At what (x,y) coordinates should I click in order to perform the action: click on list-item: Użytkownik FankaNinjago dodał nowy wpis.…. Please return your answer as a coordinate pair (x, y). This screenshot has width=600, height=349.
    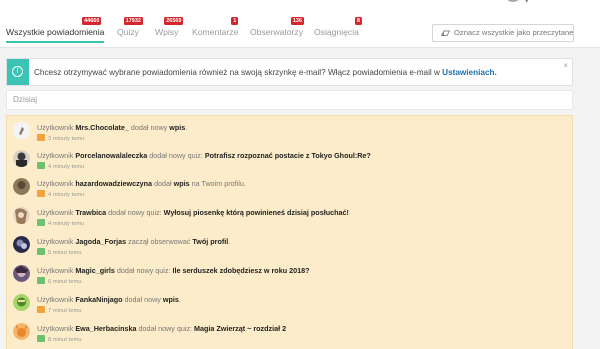
    Looking at the image, I should click on (289, 304).